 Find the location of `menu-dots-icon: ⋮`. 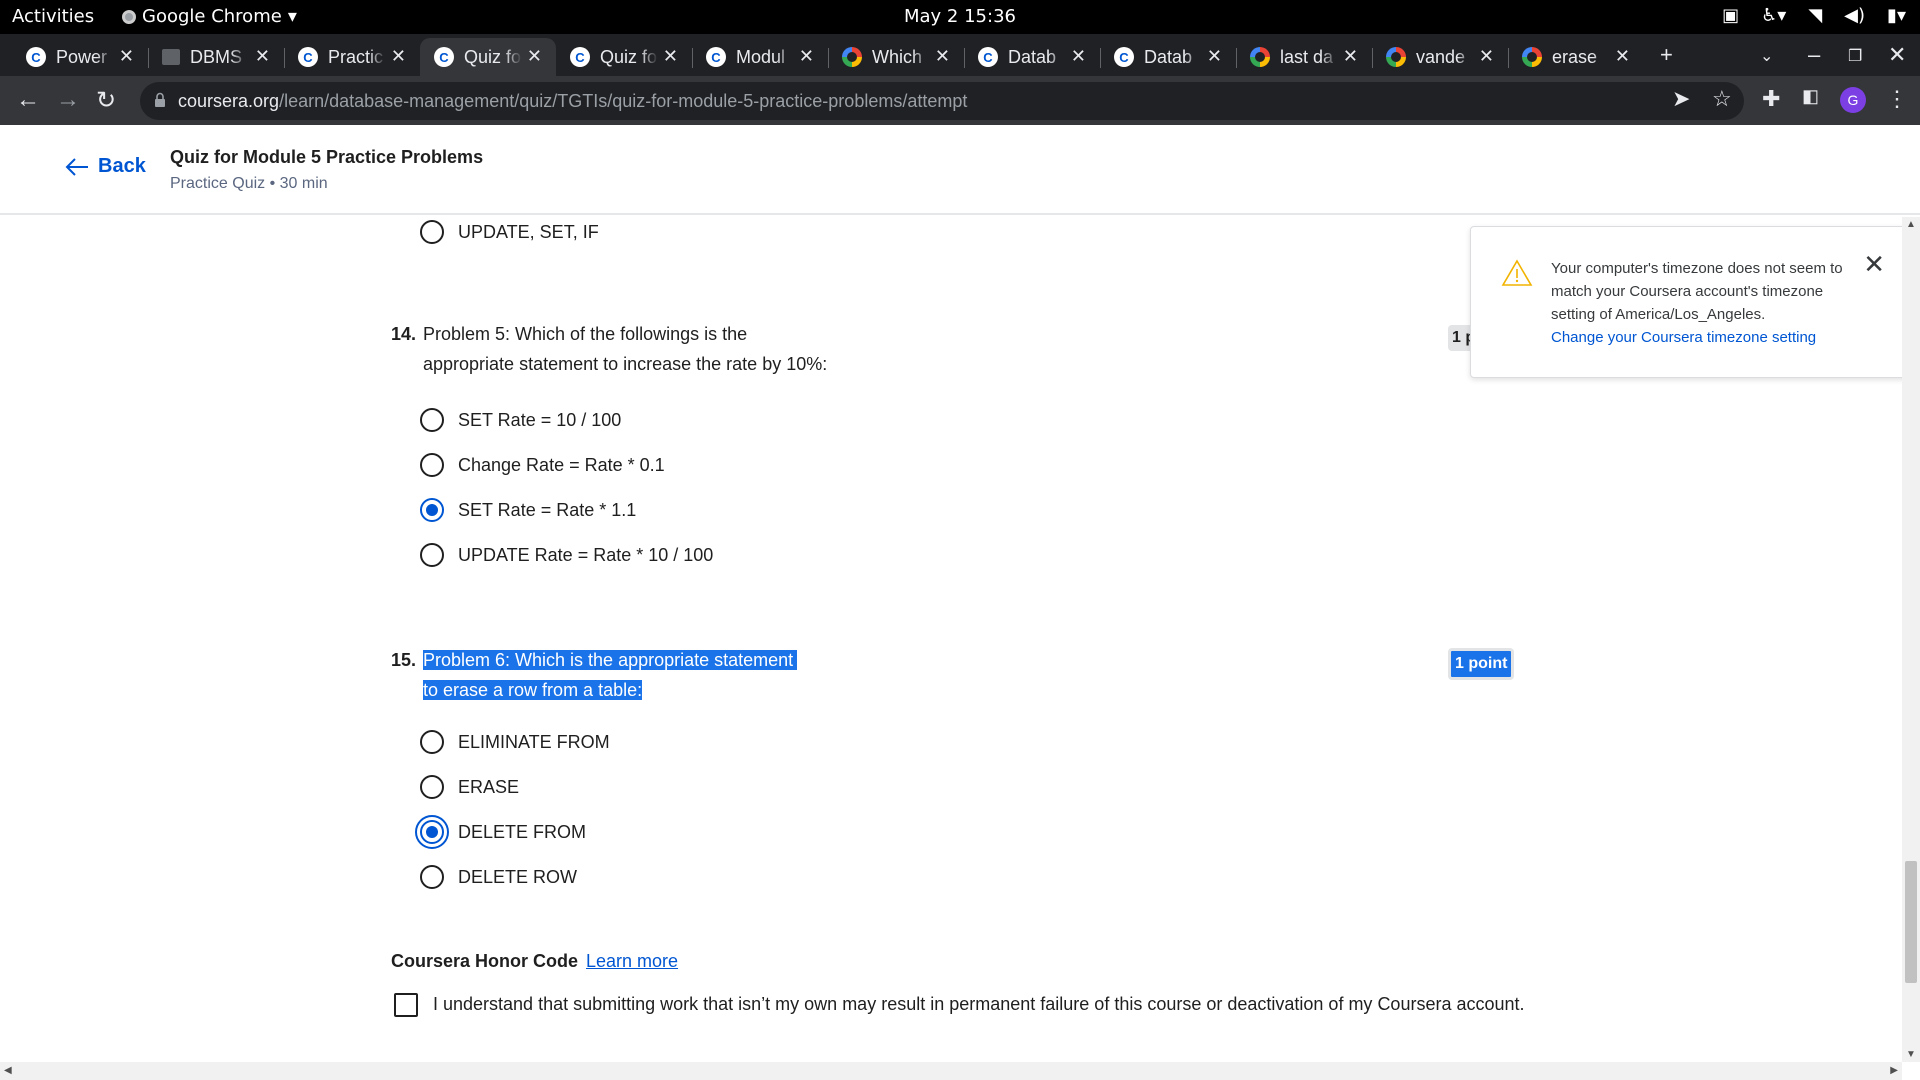

menu-dots-icon: ⋮ is located at coordinates (1897, 99).